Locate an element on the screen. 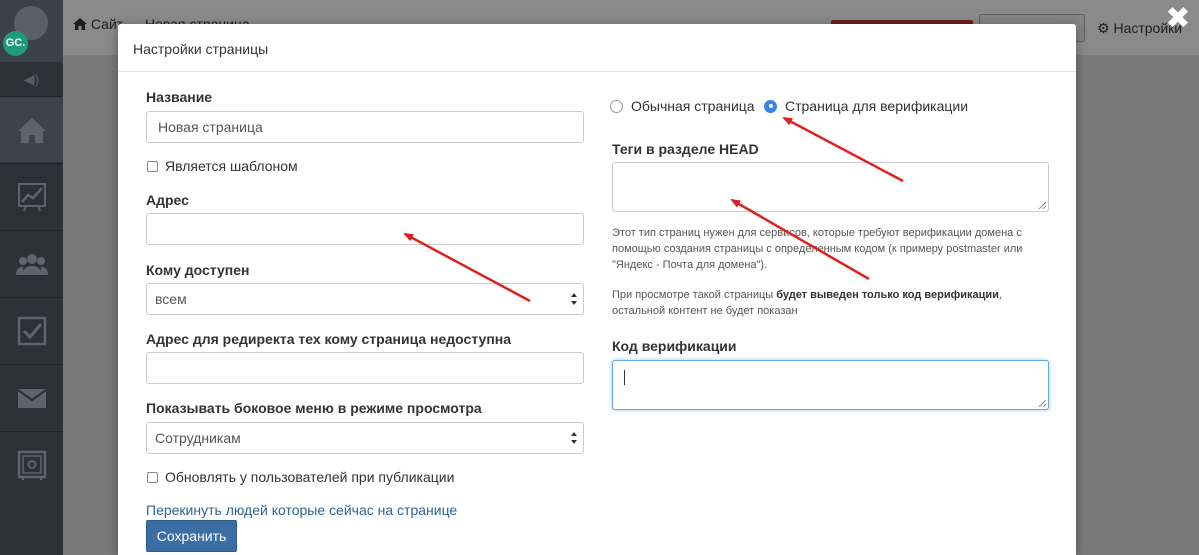  update-users-checkbox-row: Обновлять у пользователей при публикации is located at coordinates (300, 477).